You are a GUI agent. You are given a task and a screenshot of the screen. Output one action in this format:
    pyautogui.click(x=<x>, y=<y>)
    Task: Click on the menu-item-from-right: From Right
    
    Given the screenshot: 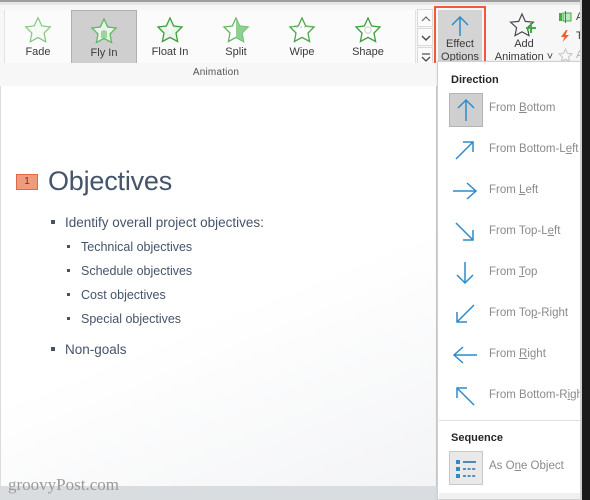 What is the action you would take?
    pyautogui.click(x=510, y=356)
    